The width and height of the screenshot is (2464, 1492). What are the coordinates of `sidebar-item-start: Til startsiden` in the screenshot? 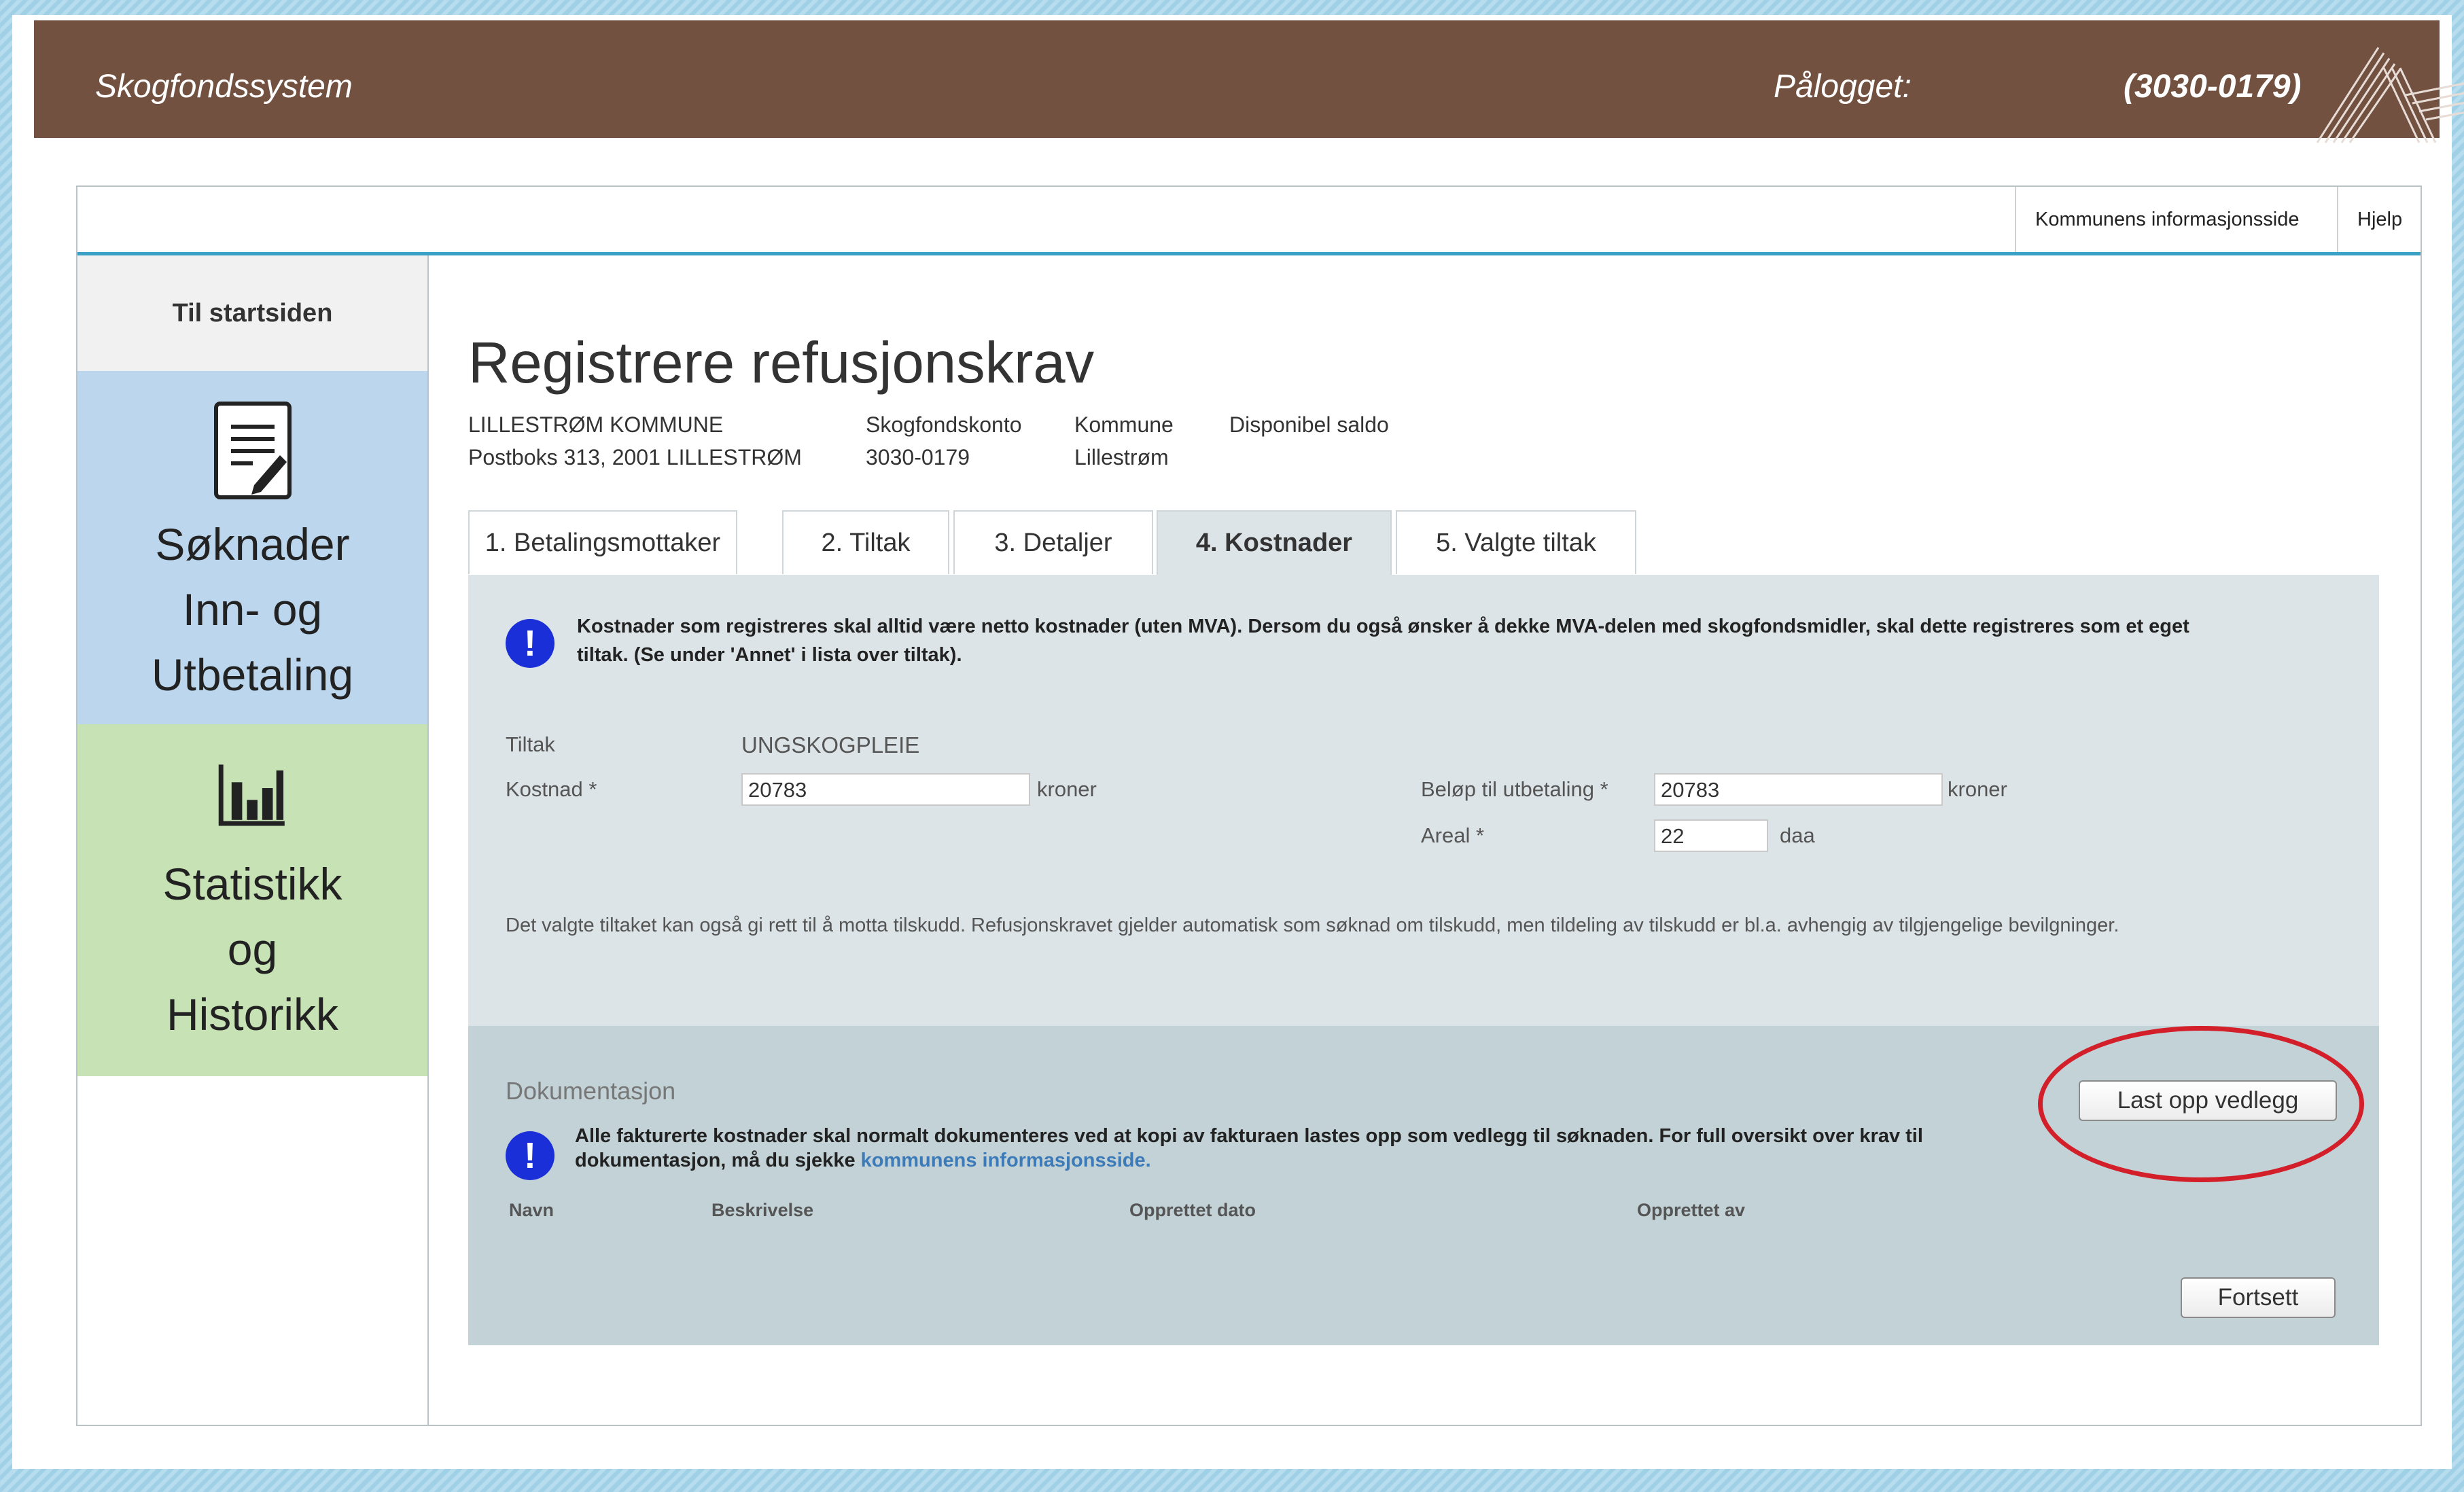 It's located at (252, 313).